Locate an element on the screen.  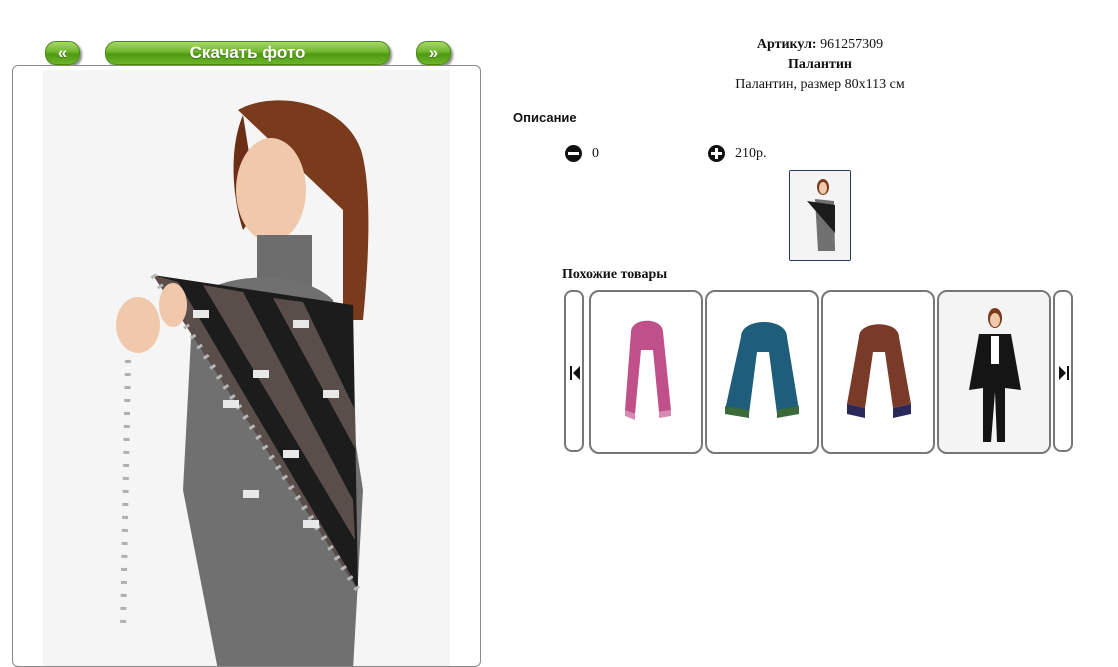
similar-products-heading: Похожие товары is located at coordinates (615, 274).